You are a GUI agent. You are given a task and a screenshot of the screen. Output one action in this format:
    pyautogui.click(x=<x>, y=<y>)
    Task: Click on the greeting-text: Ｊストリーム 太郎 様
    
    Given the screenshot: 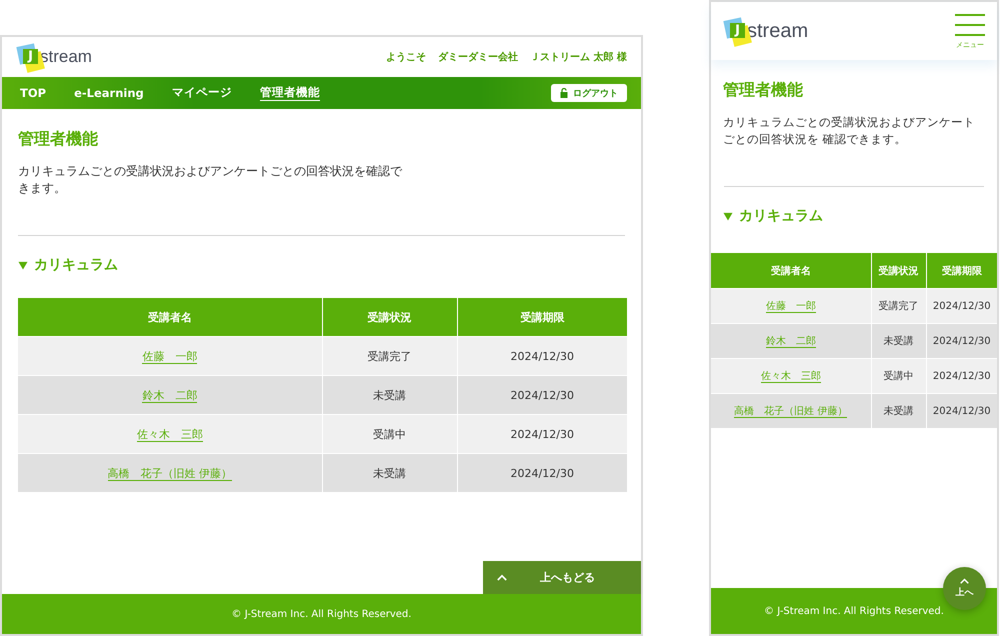 What is the action you would take?
    pyautogui.click(x=578, y=57)
    